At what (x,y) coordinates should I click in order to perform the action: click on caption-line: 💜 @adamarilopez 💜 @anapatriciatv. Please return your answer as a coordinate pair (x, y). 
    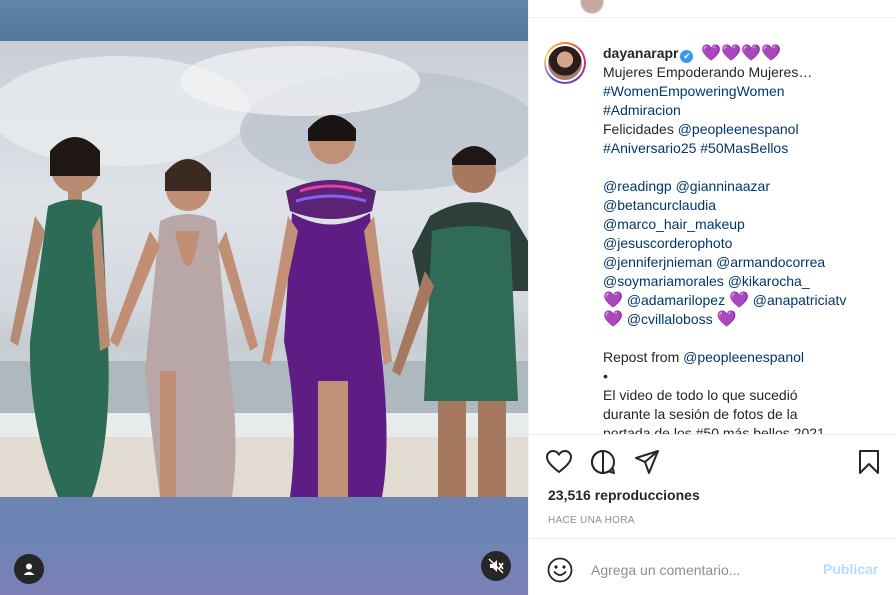
    Looking at the image, I should click on (745, 300).